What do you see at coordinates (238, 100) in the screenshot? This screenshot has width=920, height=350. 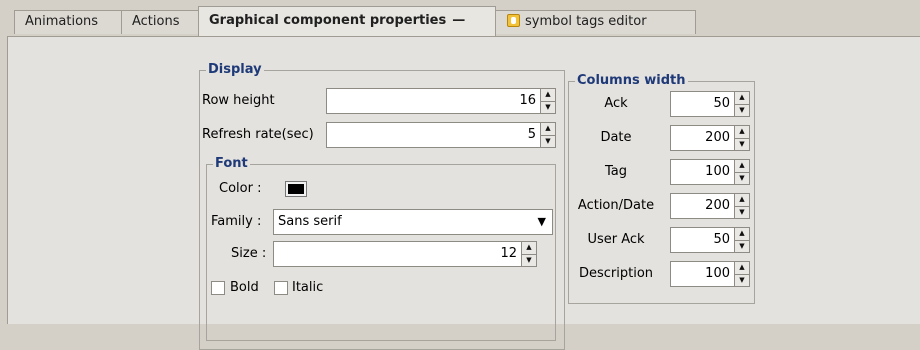 I see `row-height-label: Row height` at bounding box center [238, 100].